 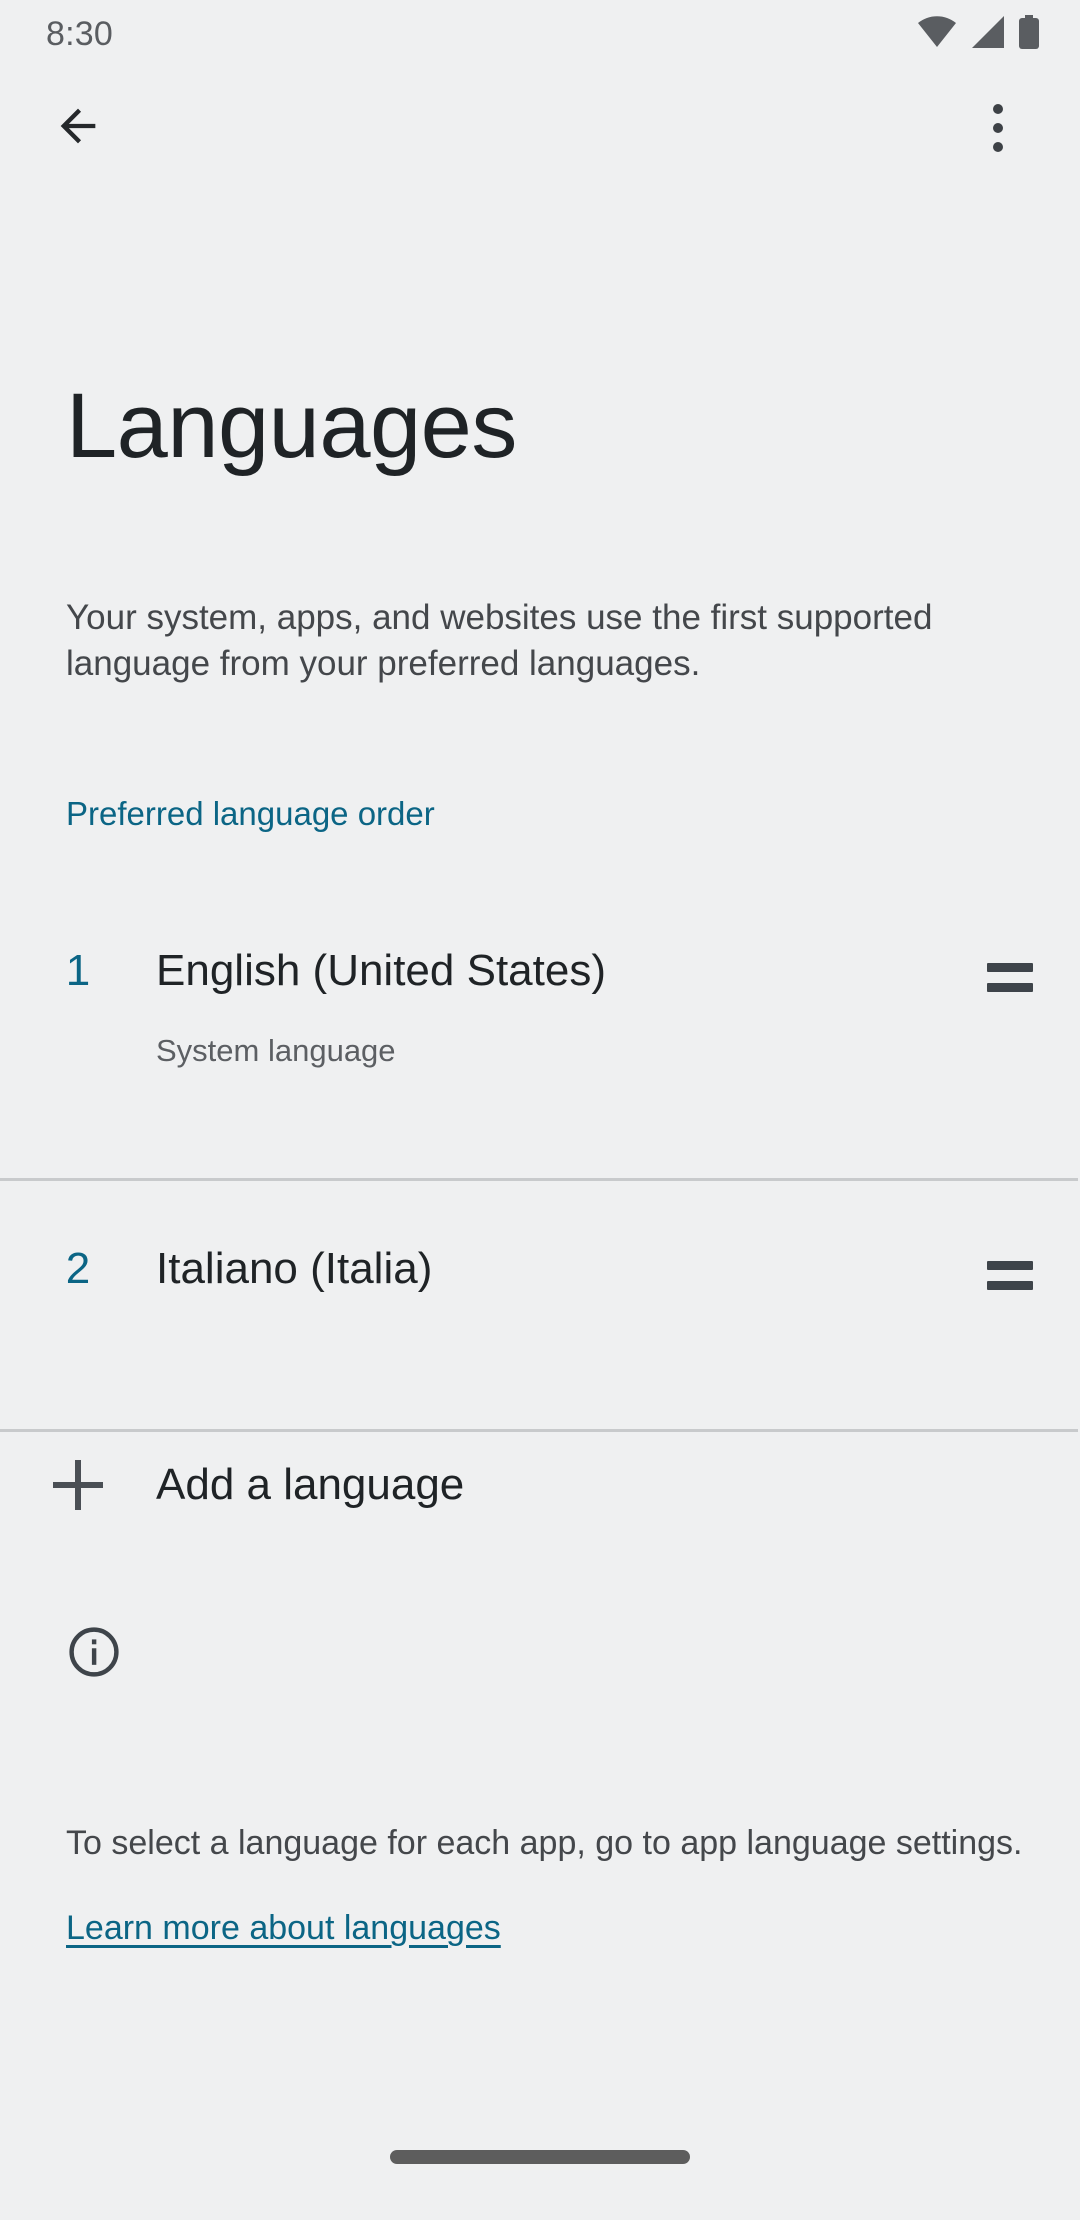 What do you see at coordinates (250, 813) in the screenshot?
I see `section-header-preferred-language-order: Preferred language order` at bounding box center [250, 813].